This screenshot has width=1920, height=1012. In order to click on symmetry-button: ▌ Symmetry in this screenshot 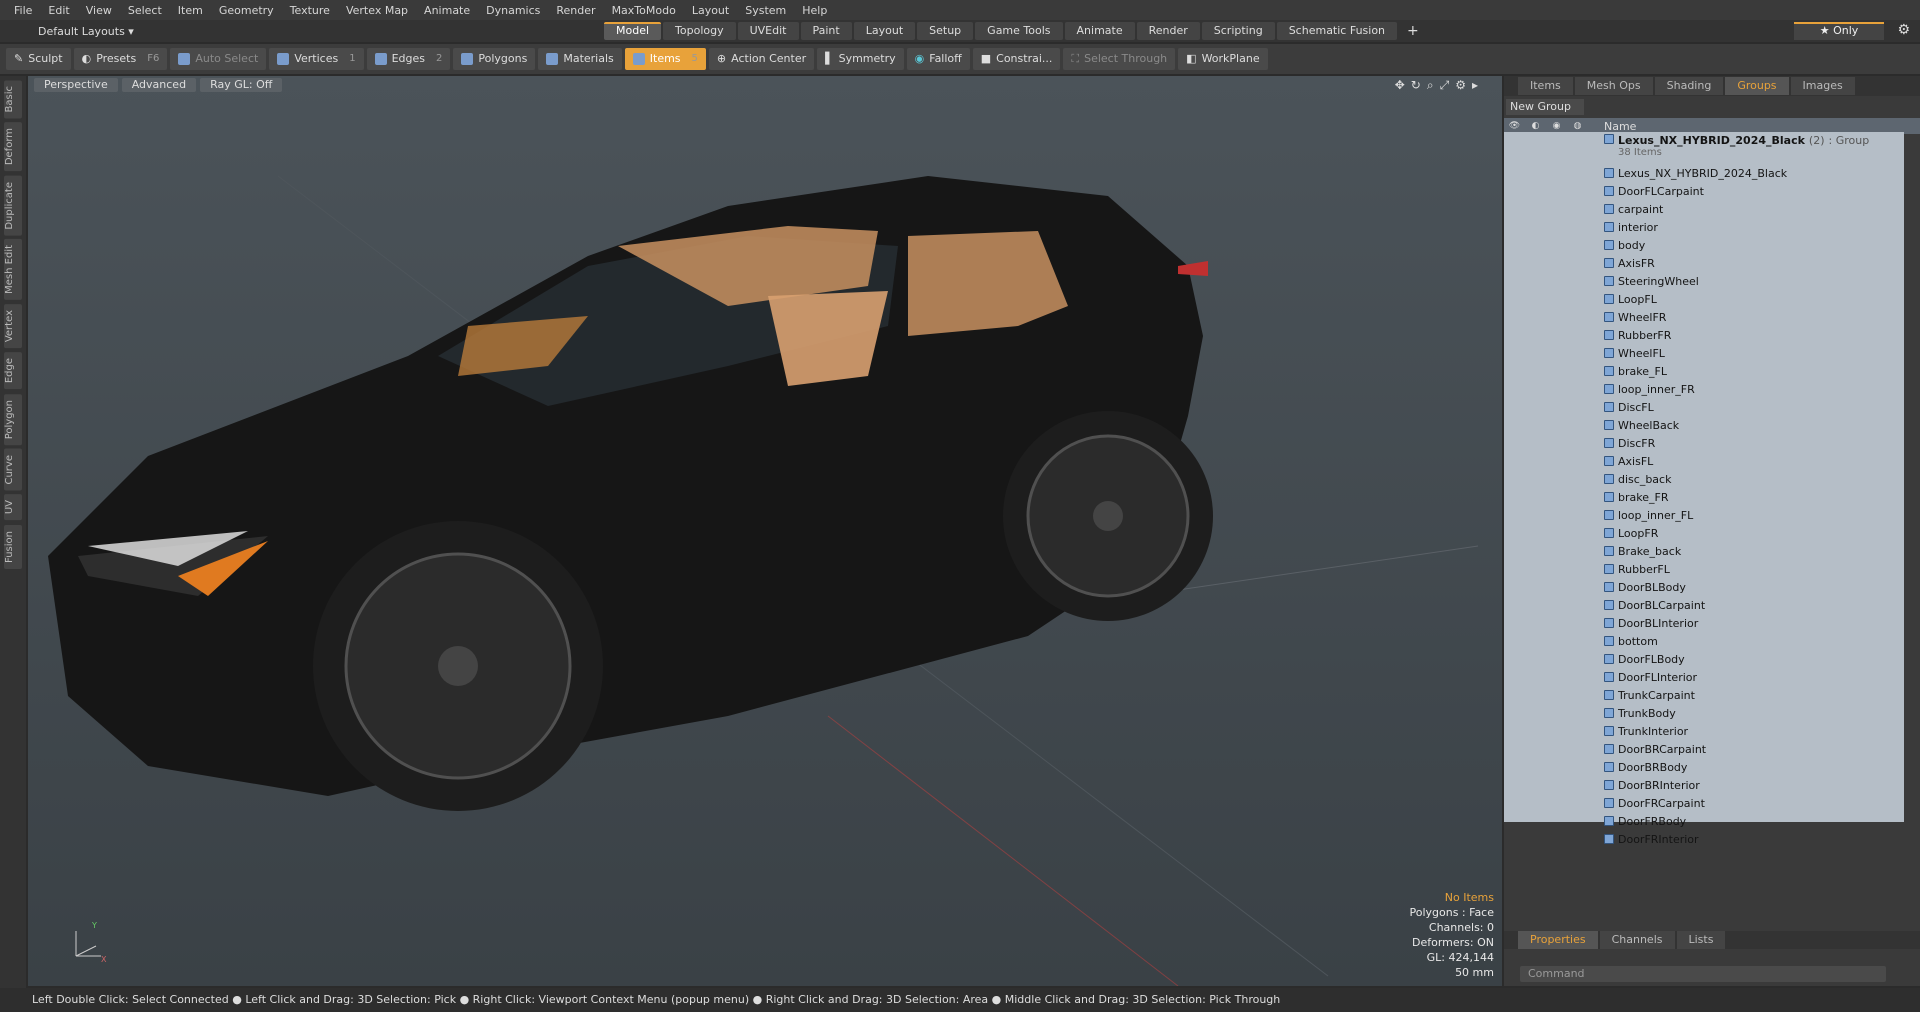, I will do `click(860, 59)`.